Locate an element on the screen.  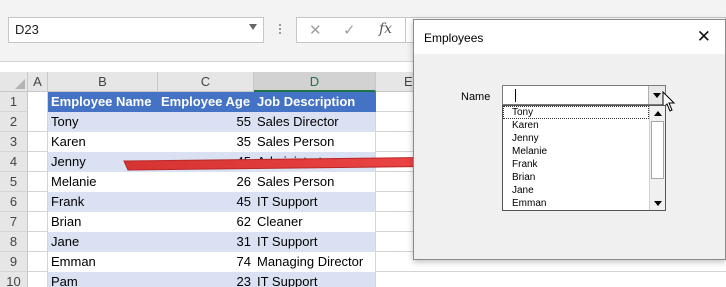
cell-name: Karen is located at coordinates (103, 142).